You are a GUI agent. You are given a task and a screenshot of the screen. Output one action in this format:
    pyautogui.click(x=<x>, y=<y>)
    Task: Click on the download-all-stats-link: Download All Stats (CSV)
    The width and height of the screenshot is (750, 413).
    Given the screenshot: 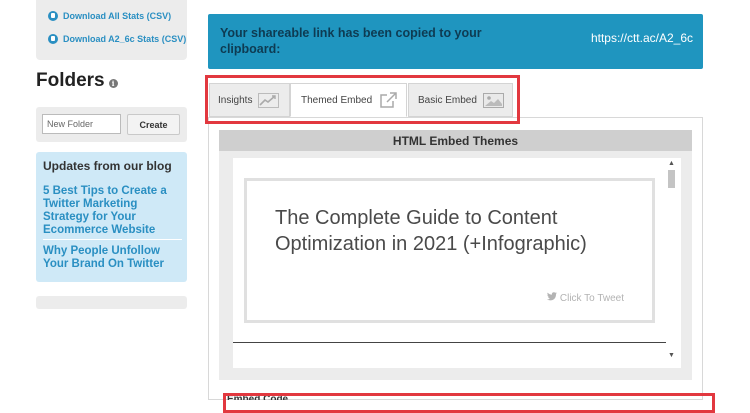 What is the action you would take?
    pyautogui.click(x=109, y=16)
    